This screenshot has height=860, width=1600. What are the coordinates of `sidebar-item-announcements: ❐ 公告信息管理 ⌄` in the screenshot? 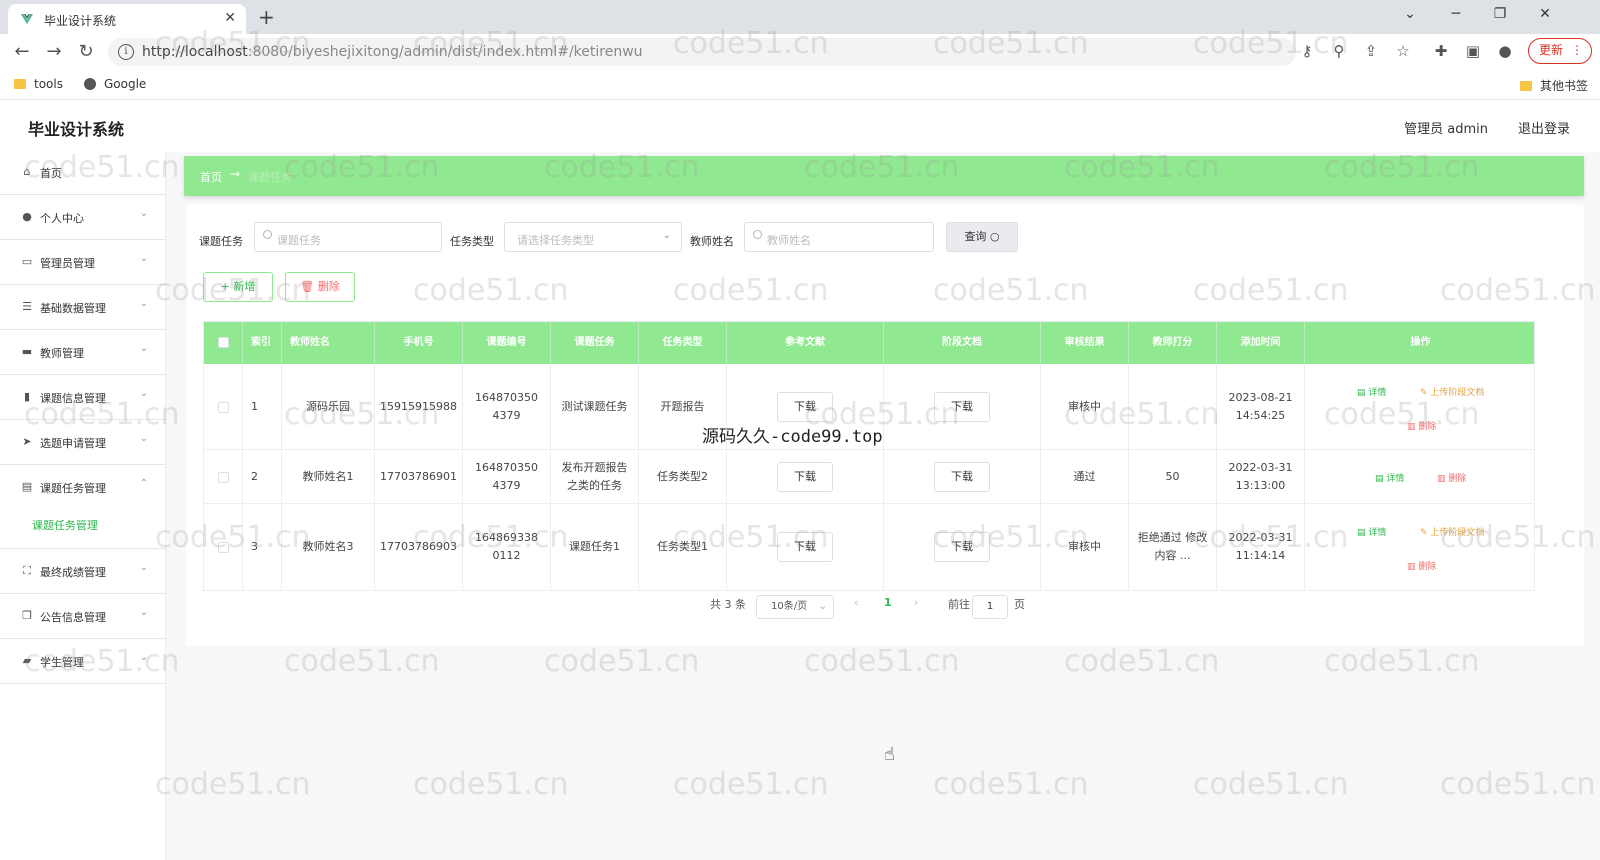 It's located at (83, 616).